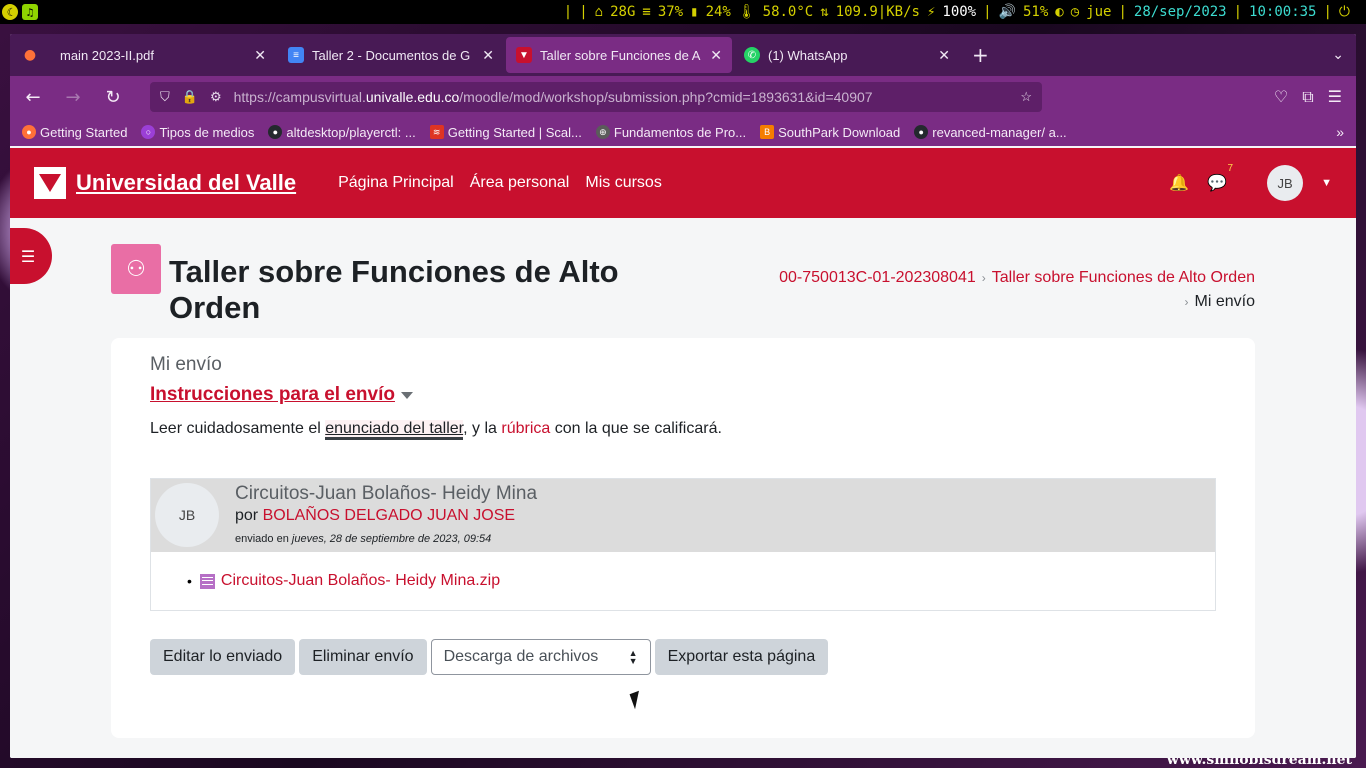  I want to click on bell-icon: 🔔, so click(1179, 183).